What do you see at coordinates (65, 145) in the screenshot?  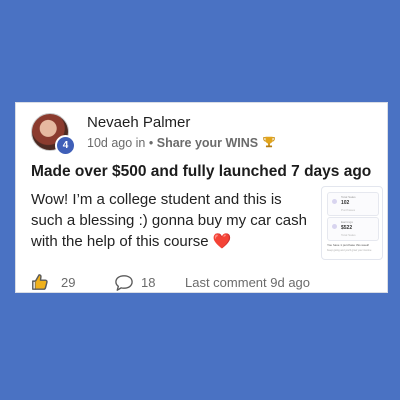 I see `level-badge: 4` at bounding box center [65, 145].